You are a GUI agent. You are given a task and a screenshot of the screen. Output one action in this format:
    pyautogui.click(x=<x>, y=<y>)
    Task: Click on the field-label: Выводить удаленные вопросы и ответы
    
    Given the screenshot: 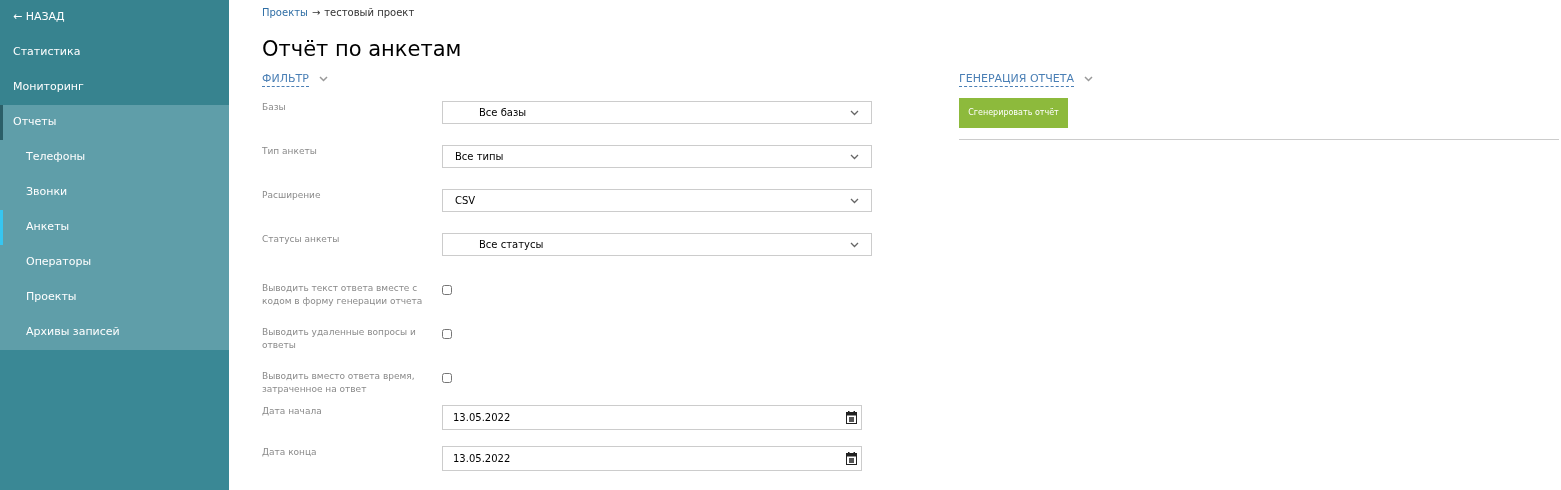 What is the action you would take?
    pyautogui.click(x=339, y=339)
    